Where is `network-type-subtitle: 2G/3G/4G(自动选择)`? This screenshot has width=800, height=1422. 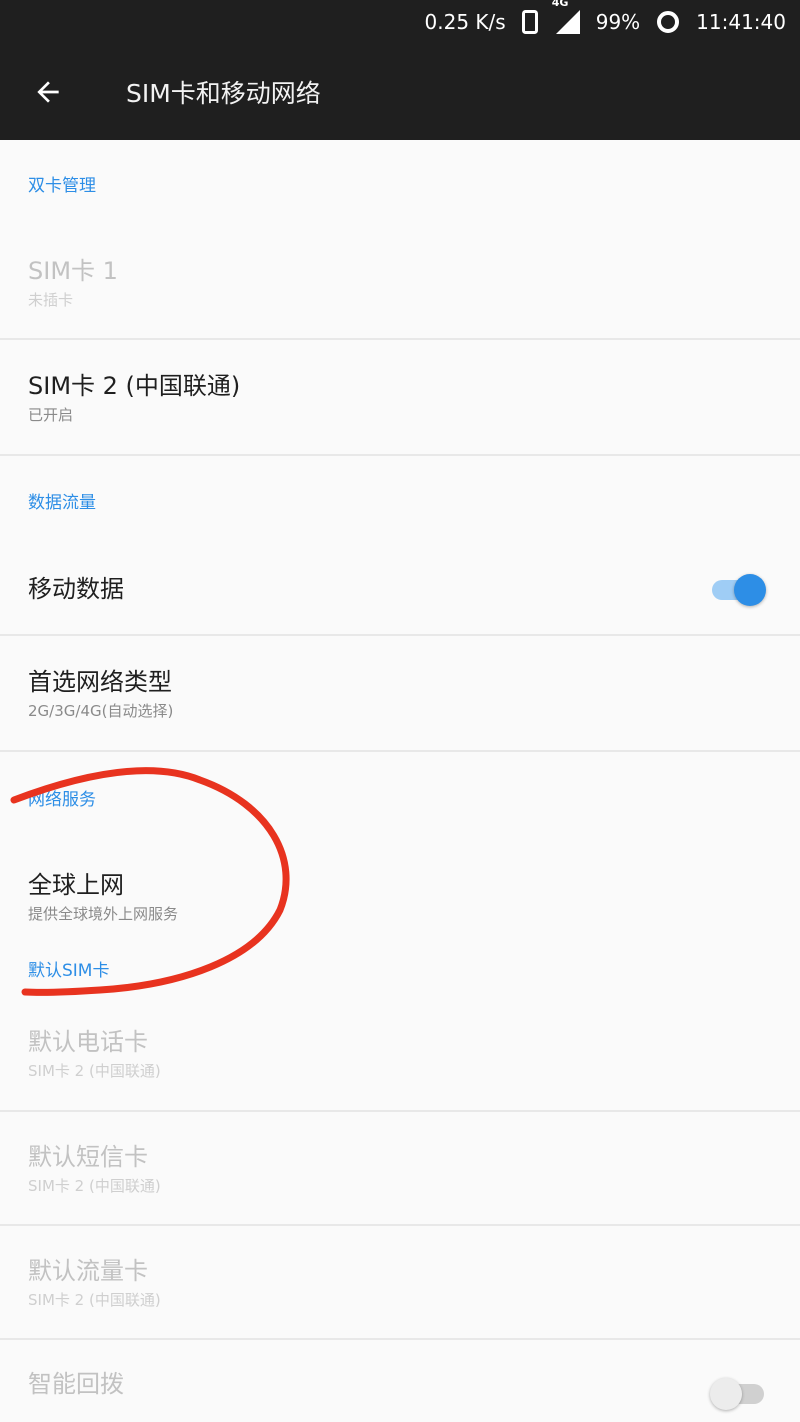 network-type-subtitle: 2G/3G/4G(自动选择) is located at coordinates (101, 710).